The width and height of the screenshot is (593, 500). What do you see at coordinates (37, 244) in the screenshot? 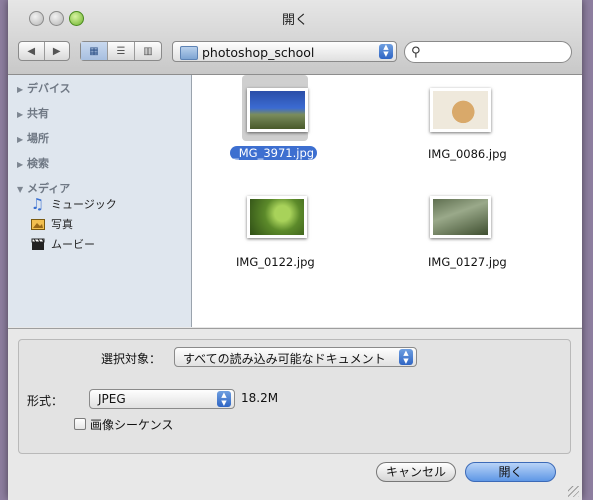
I see `clapperboard-icon` at bounding box center [37, 244].